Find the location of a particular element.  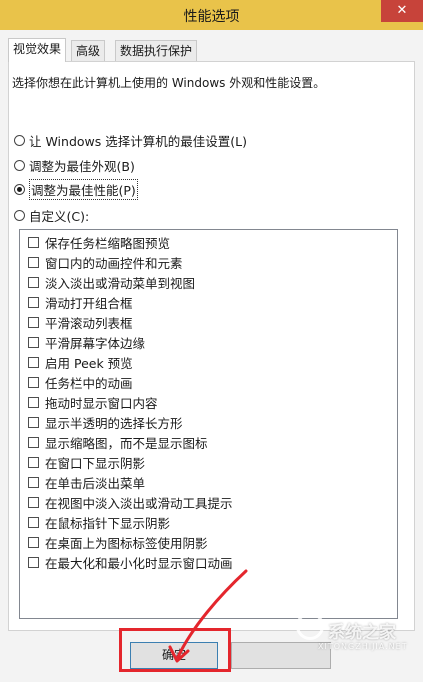

checkbox-label: 窗口内的动画控件和元素 is located at coordinates (114, 263).